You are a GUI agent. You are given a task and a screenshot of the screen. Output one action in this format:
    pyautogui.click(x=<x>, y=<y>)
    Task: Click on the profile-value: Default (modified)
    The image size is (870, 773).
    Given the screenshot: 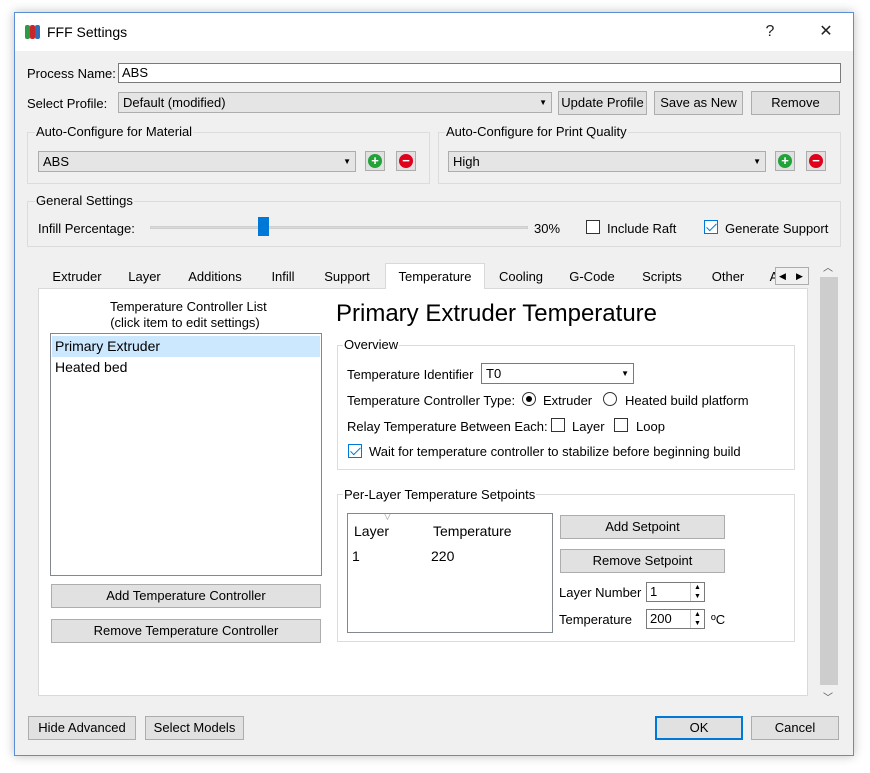 What is the action you would take?
    pyautogui.click(x=174, y=102)
    